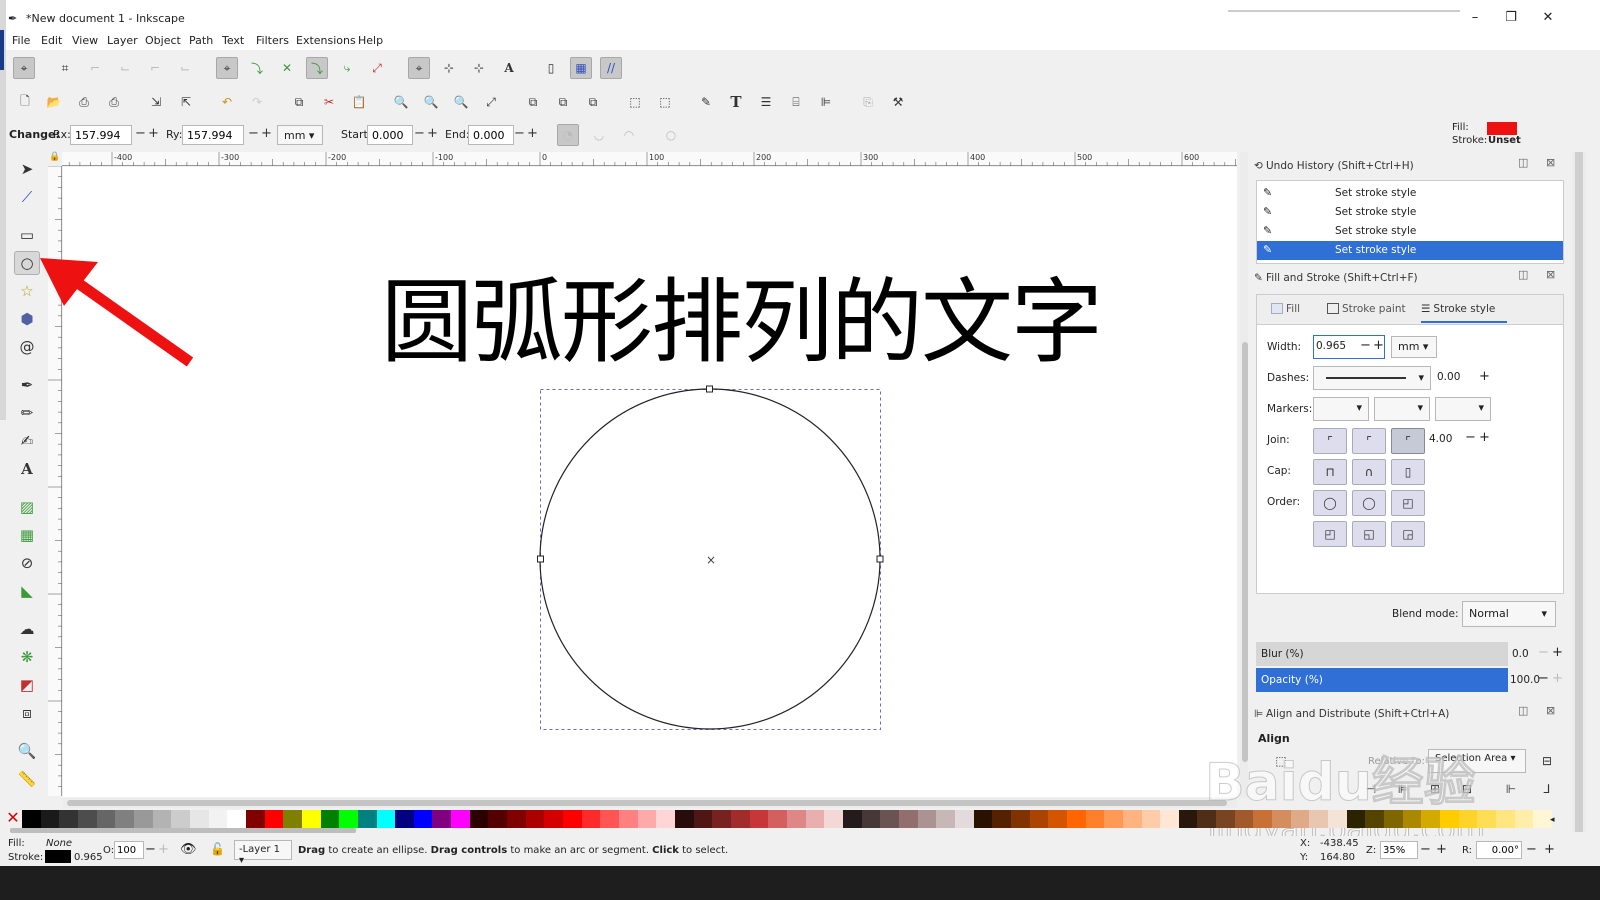 The height and width of the screenshot is (900, 1600). I want to click on align-close-button: ⊠, so click(1550, 710).